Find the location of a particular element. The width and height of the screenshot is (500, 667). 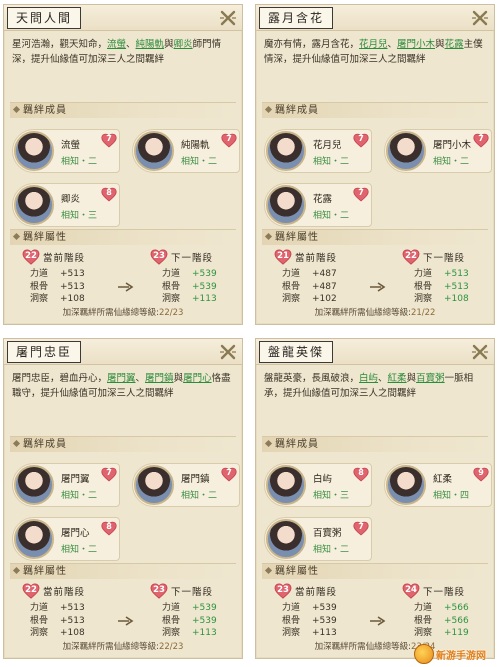

stat-row: 洞察 +108 is located at coordinates (57, 633).